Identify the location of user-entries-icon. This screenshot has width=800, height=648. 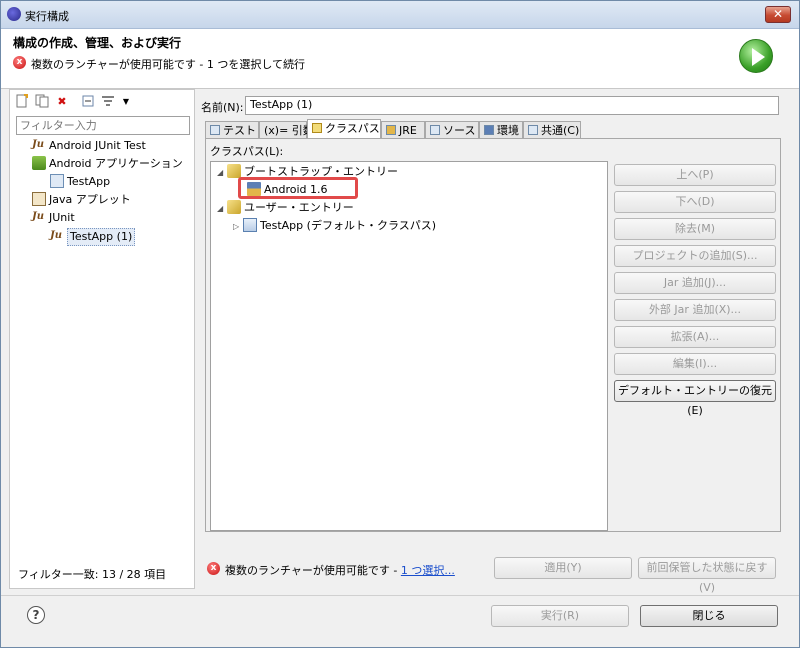
(234, 207).